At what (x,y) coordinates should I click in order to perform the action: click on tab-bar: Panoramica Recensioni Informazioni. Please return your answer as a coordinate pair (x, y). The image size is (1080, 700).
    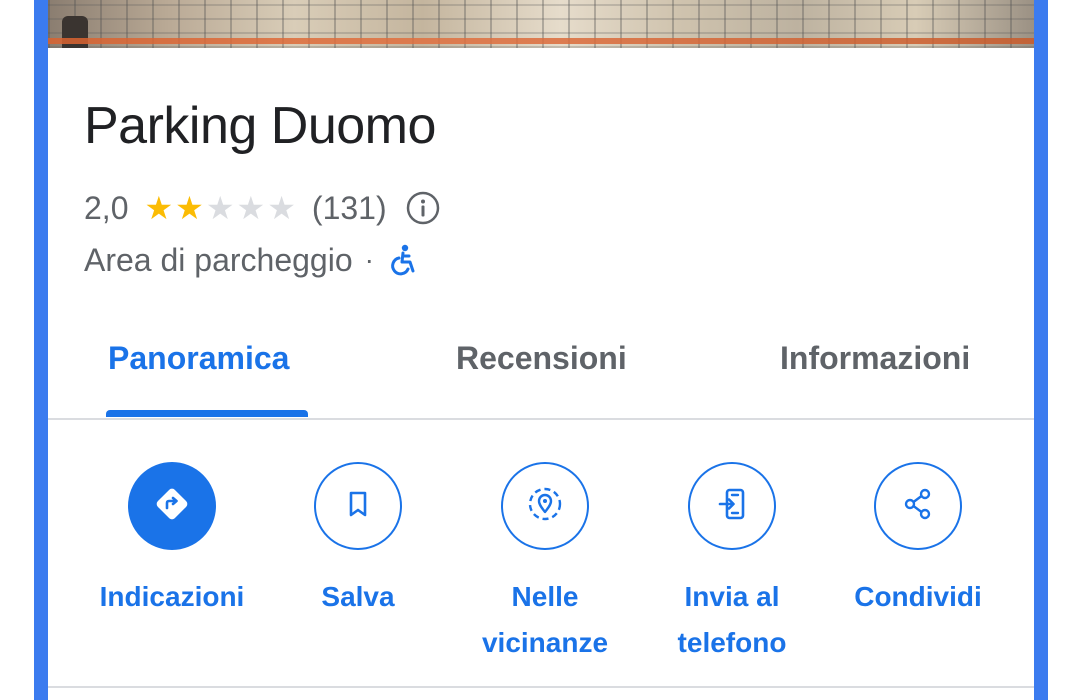
    Looking at the image, I should click on (541, 375).